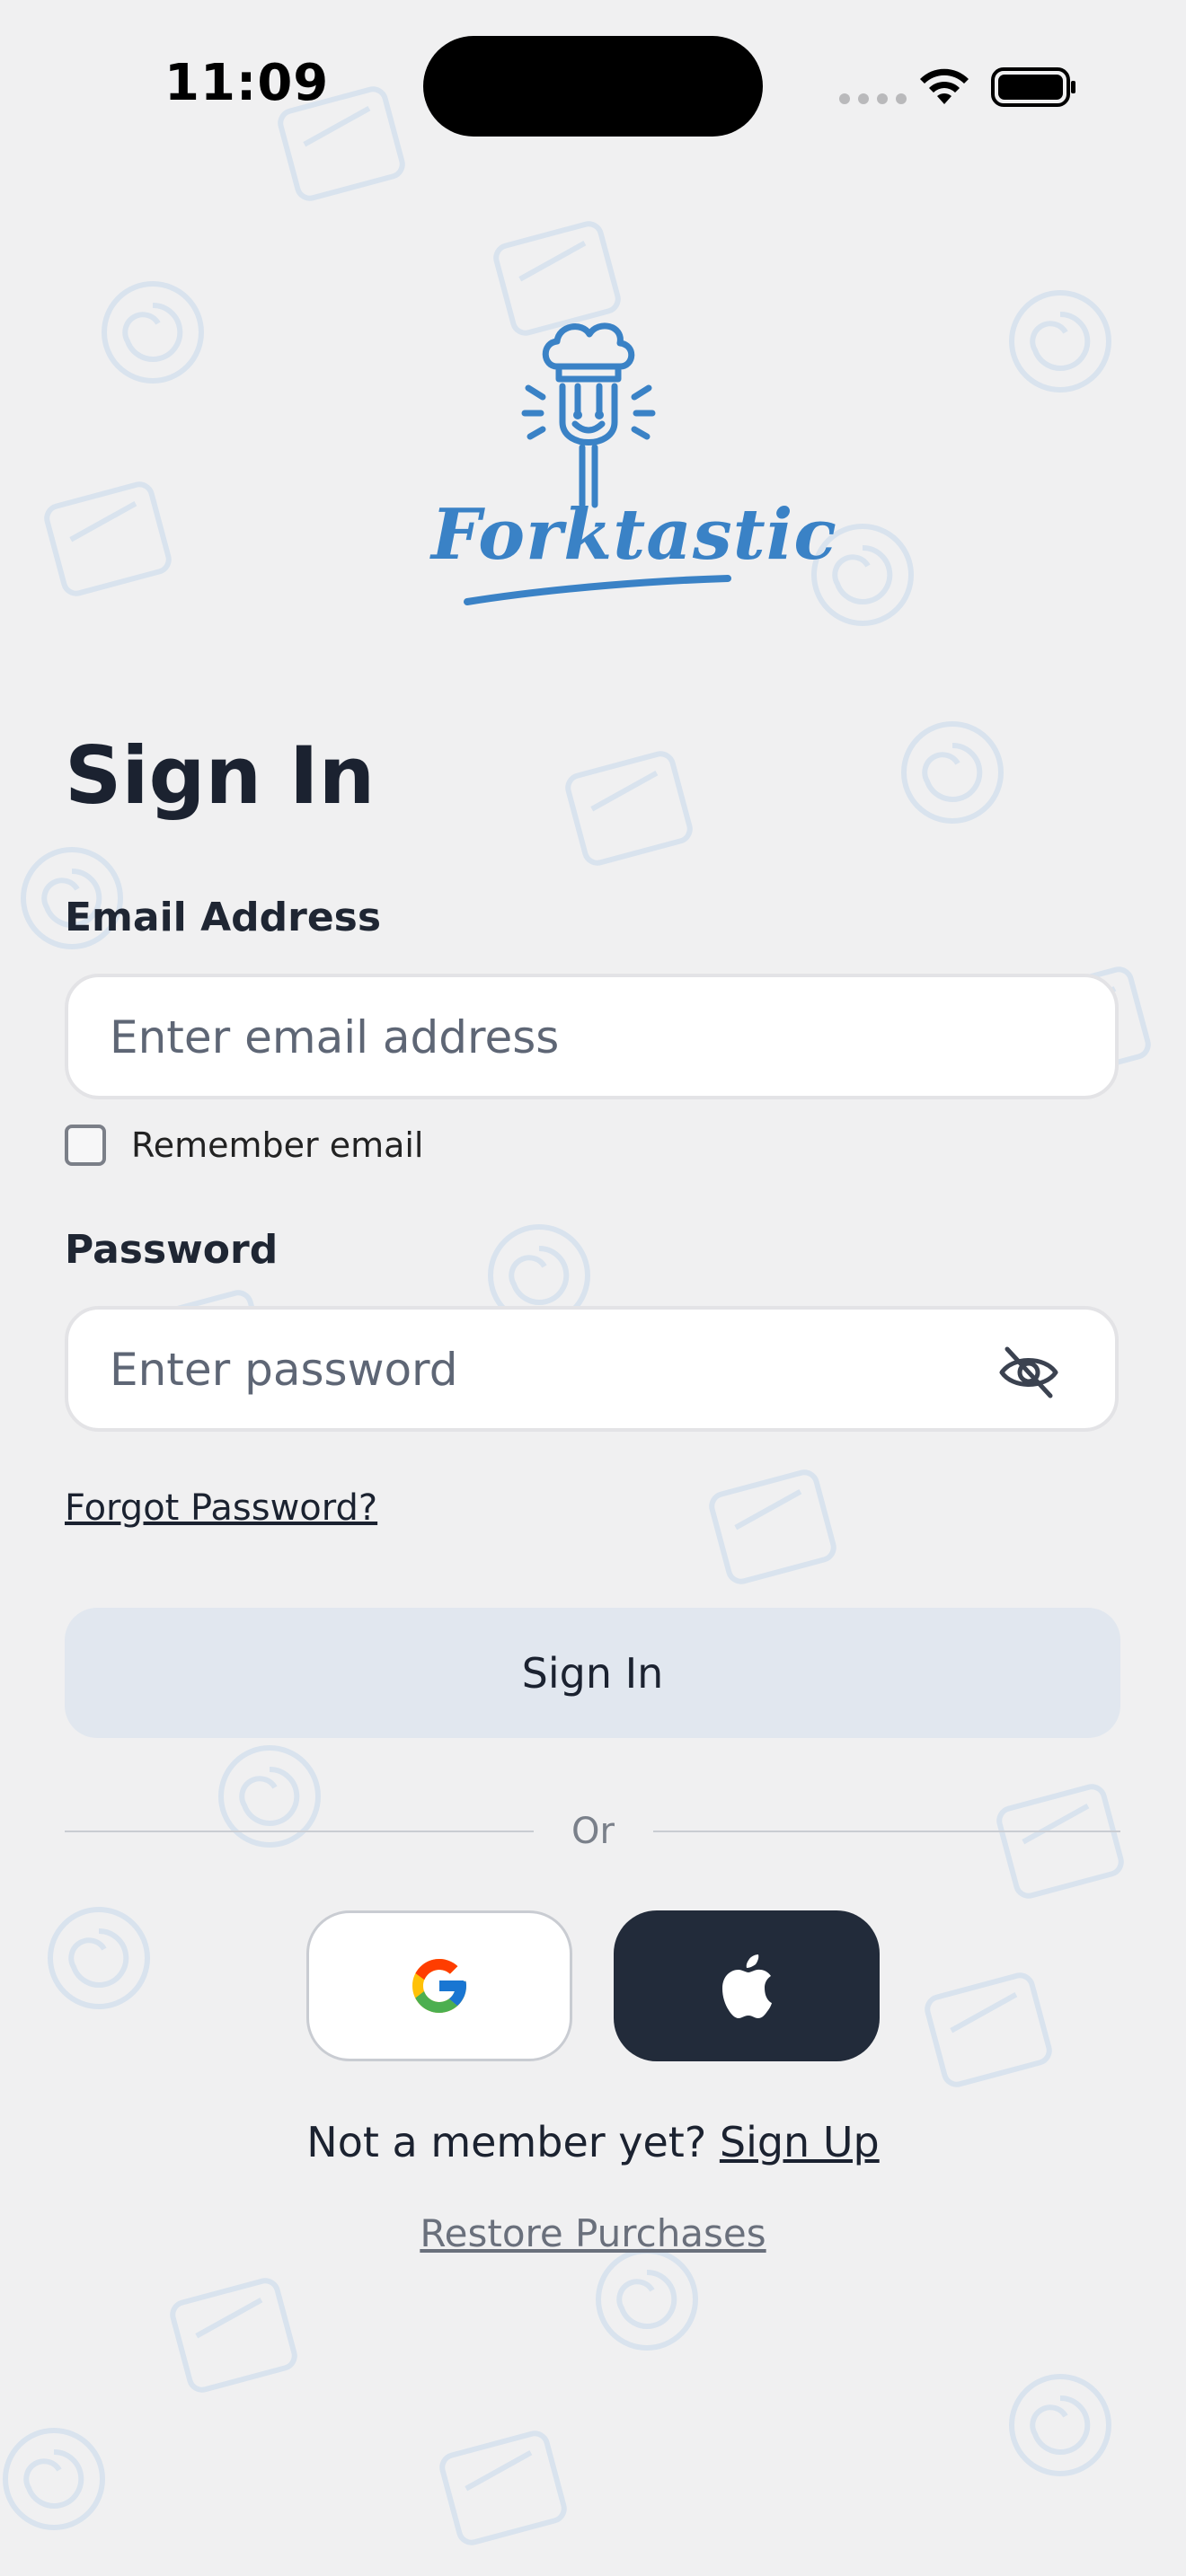 Image resolution: width=1186 pixels, height=2576 pixels. I want to click on status-time: 11:09, so click(247, 83).